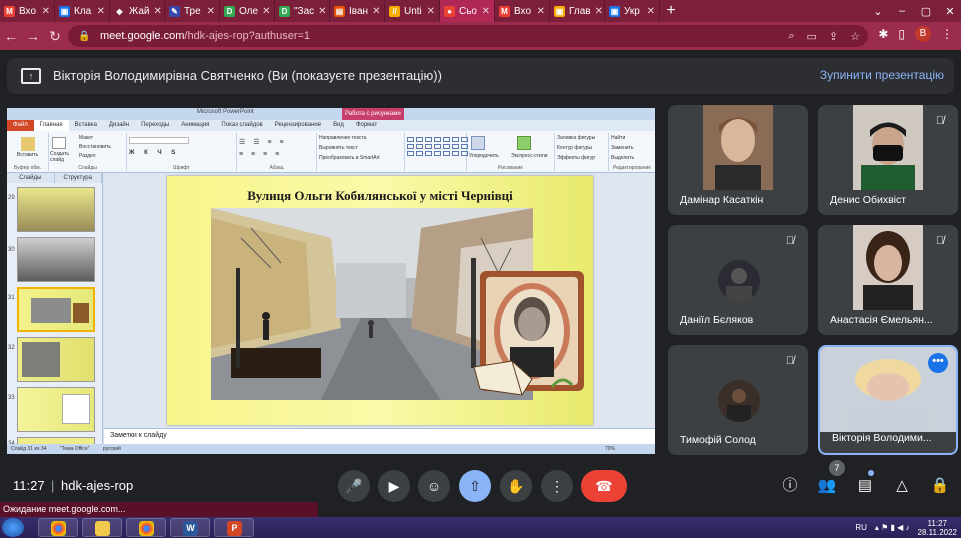  Describe the element at coordinates (947, 34) in the screenshot. I see `menu-dots-icon: ⋮` at that location.